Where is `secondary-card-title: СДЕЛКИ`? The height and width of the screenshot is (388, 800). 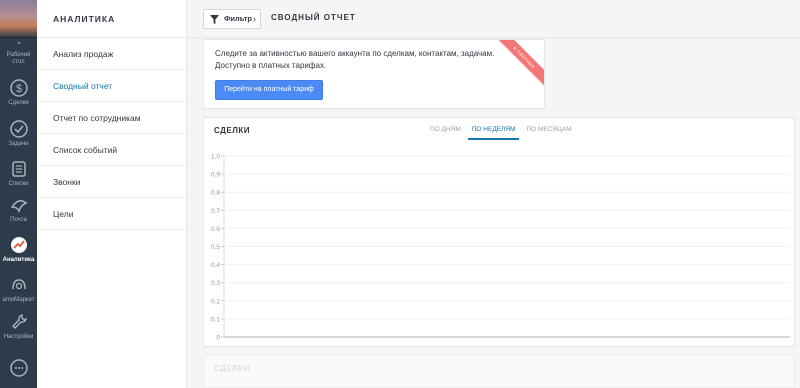
secondary-card-title: СДЕЛКИ is located at coordinates (232, 368).